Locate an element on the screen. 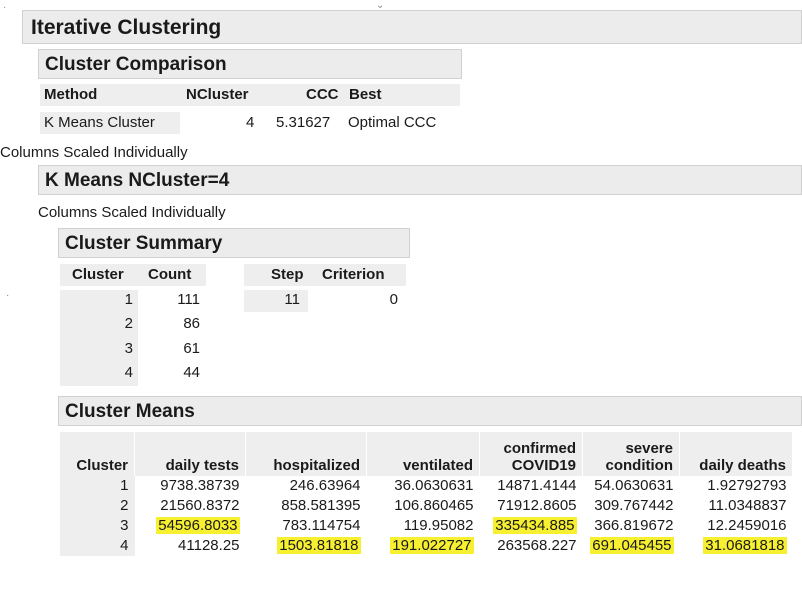 The height and width of the screenshot is (589, 802). highlight-mark: 1503.81818 is located at coordinates (319, 545).